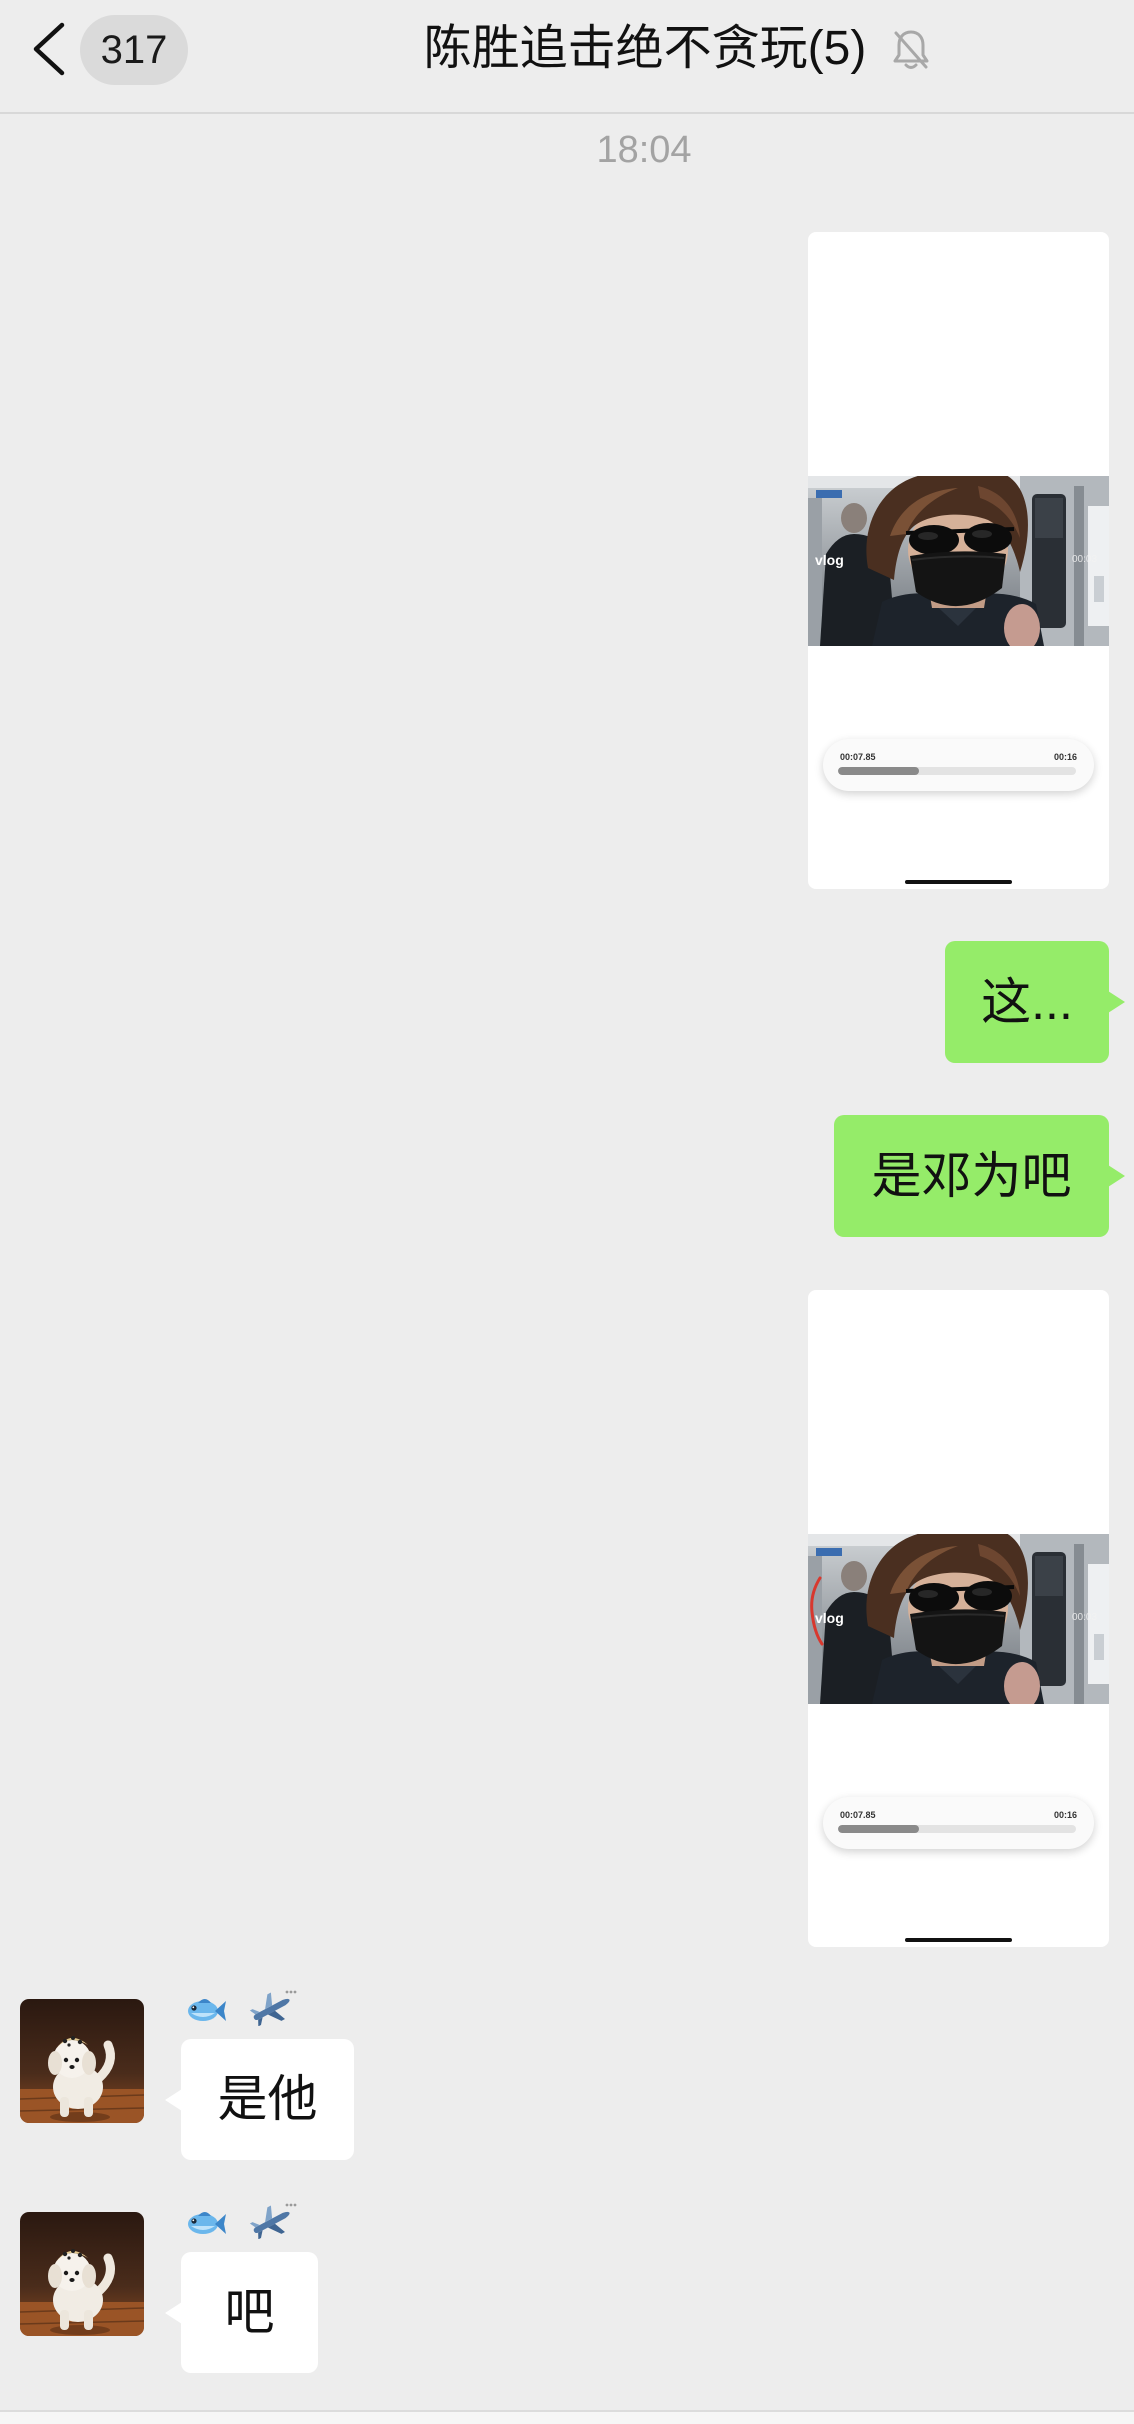  Describe the element at coordinates (644, 150) in the screenshot. I see `message-timestamp: 18:04` at that location.